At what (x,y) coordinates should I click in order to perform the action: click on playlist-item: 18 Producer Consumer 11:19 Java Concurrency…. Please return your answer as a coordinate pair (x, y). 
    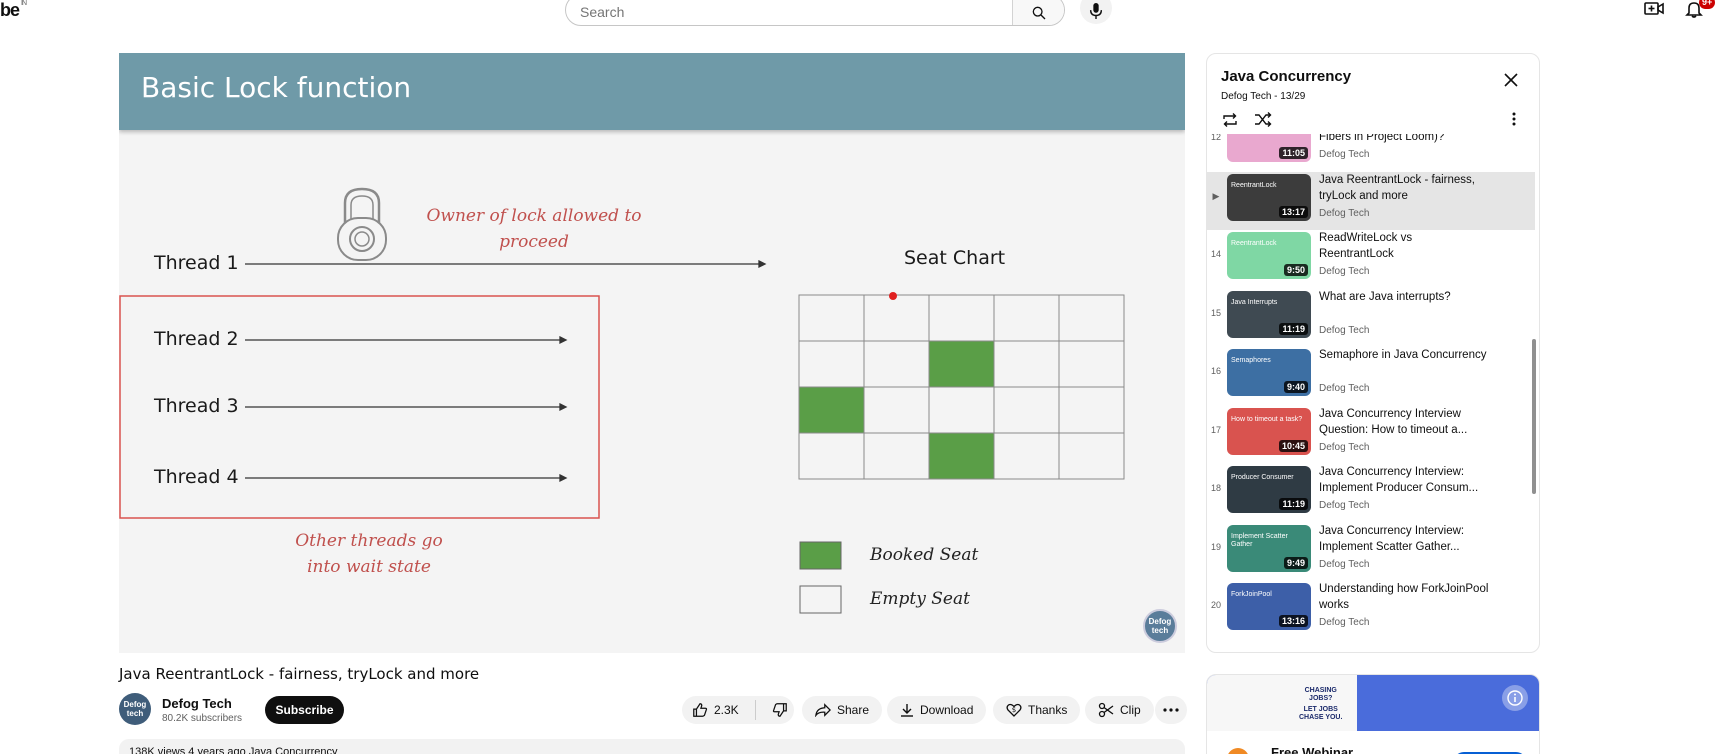
    Looking at the image, I should click on (1371, 493).